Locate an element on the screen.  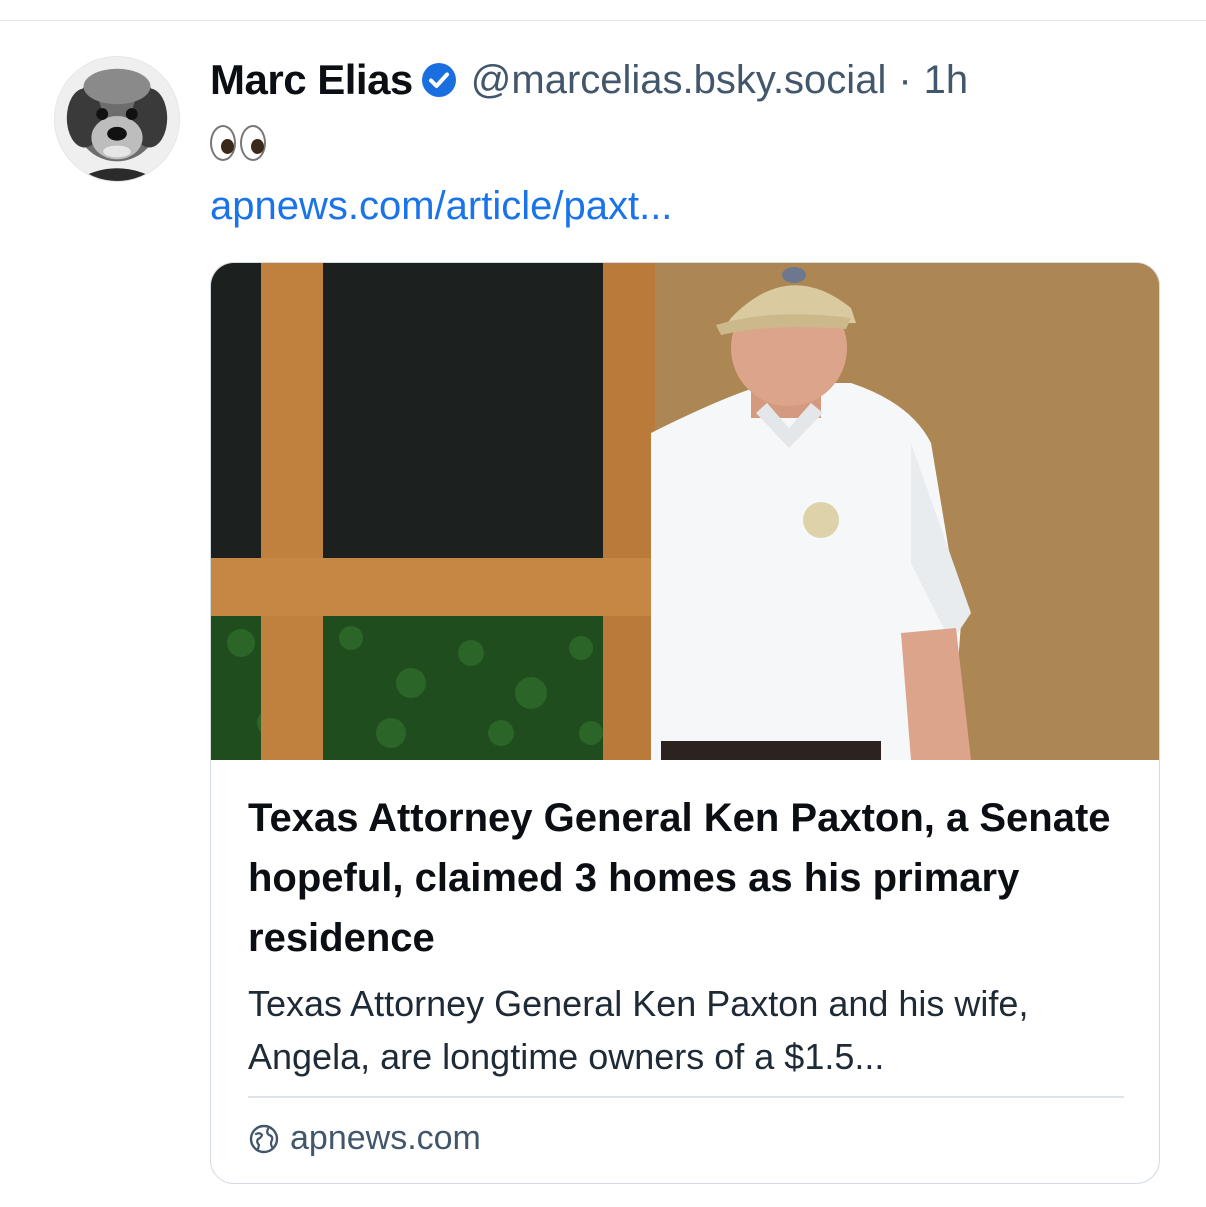
card-divider is located at coordinates (686, 1097).